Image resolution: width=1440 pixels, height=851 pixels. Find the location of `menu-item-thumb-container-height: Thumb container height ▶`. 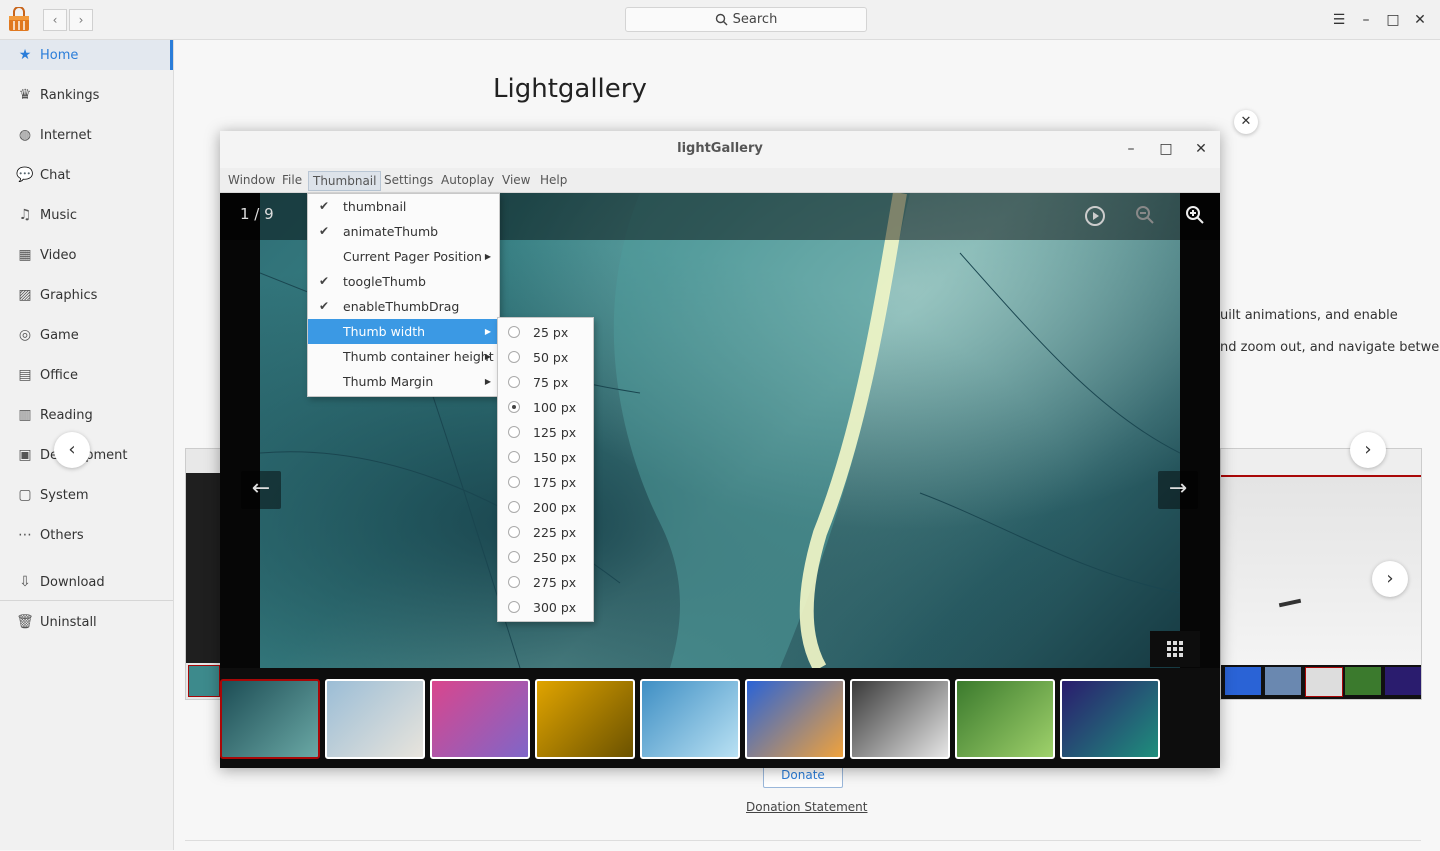

menu-item-thumb-container-height: Thumb container height ▶ is located at coordinates (403, 356).